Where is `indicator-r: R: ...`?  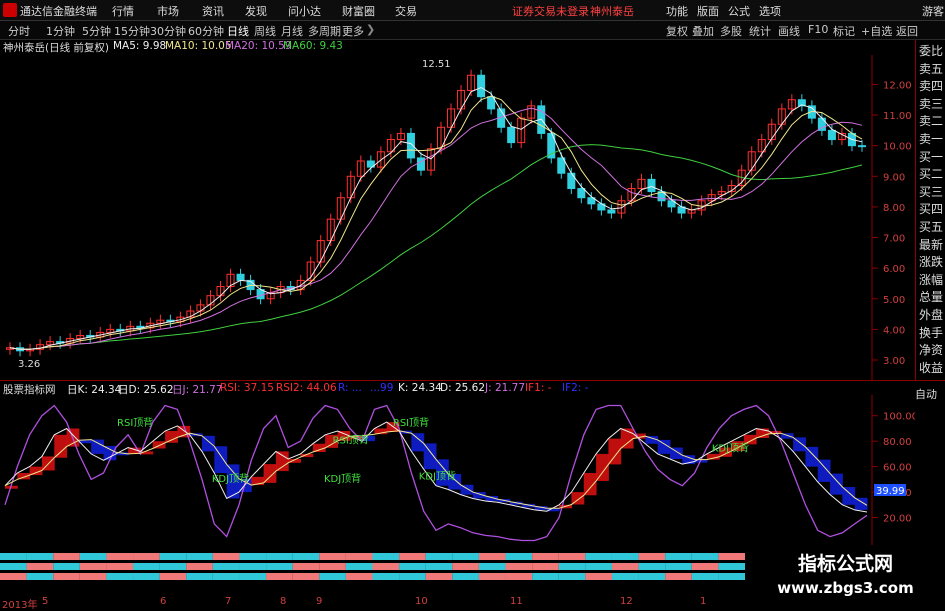 indicator-r: R: ... is located at coordinates (350, 388).